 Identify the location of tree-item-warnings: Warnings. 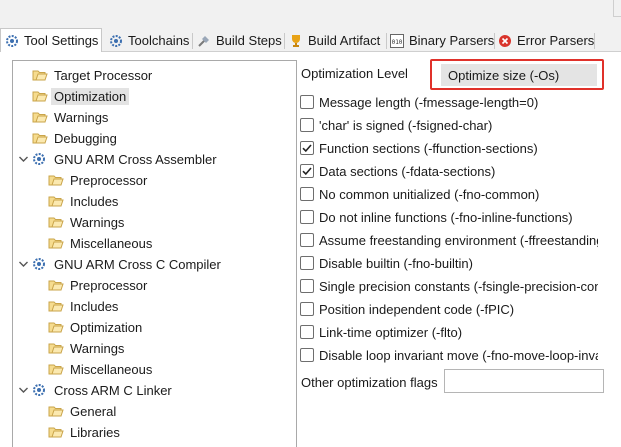
(71, 117).